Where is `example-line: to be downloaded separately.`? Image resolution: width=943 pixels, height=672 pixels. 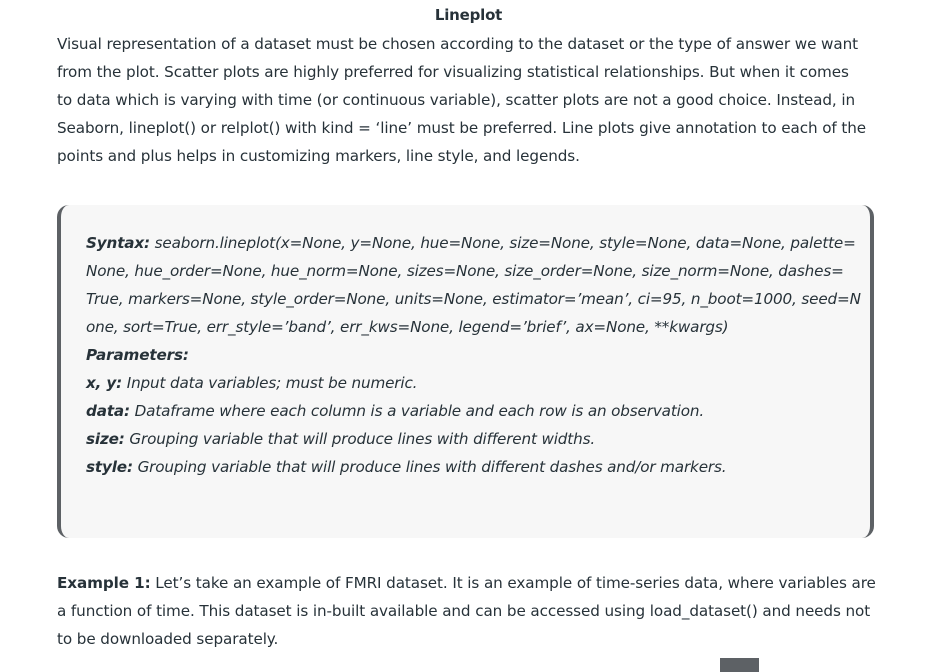
example-line: to be downloaded separately. is located at coordinates (168, 639).